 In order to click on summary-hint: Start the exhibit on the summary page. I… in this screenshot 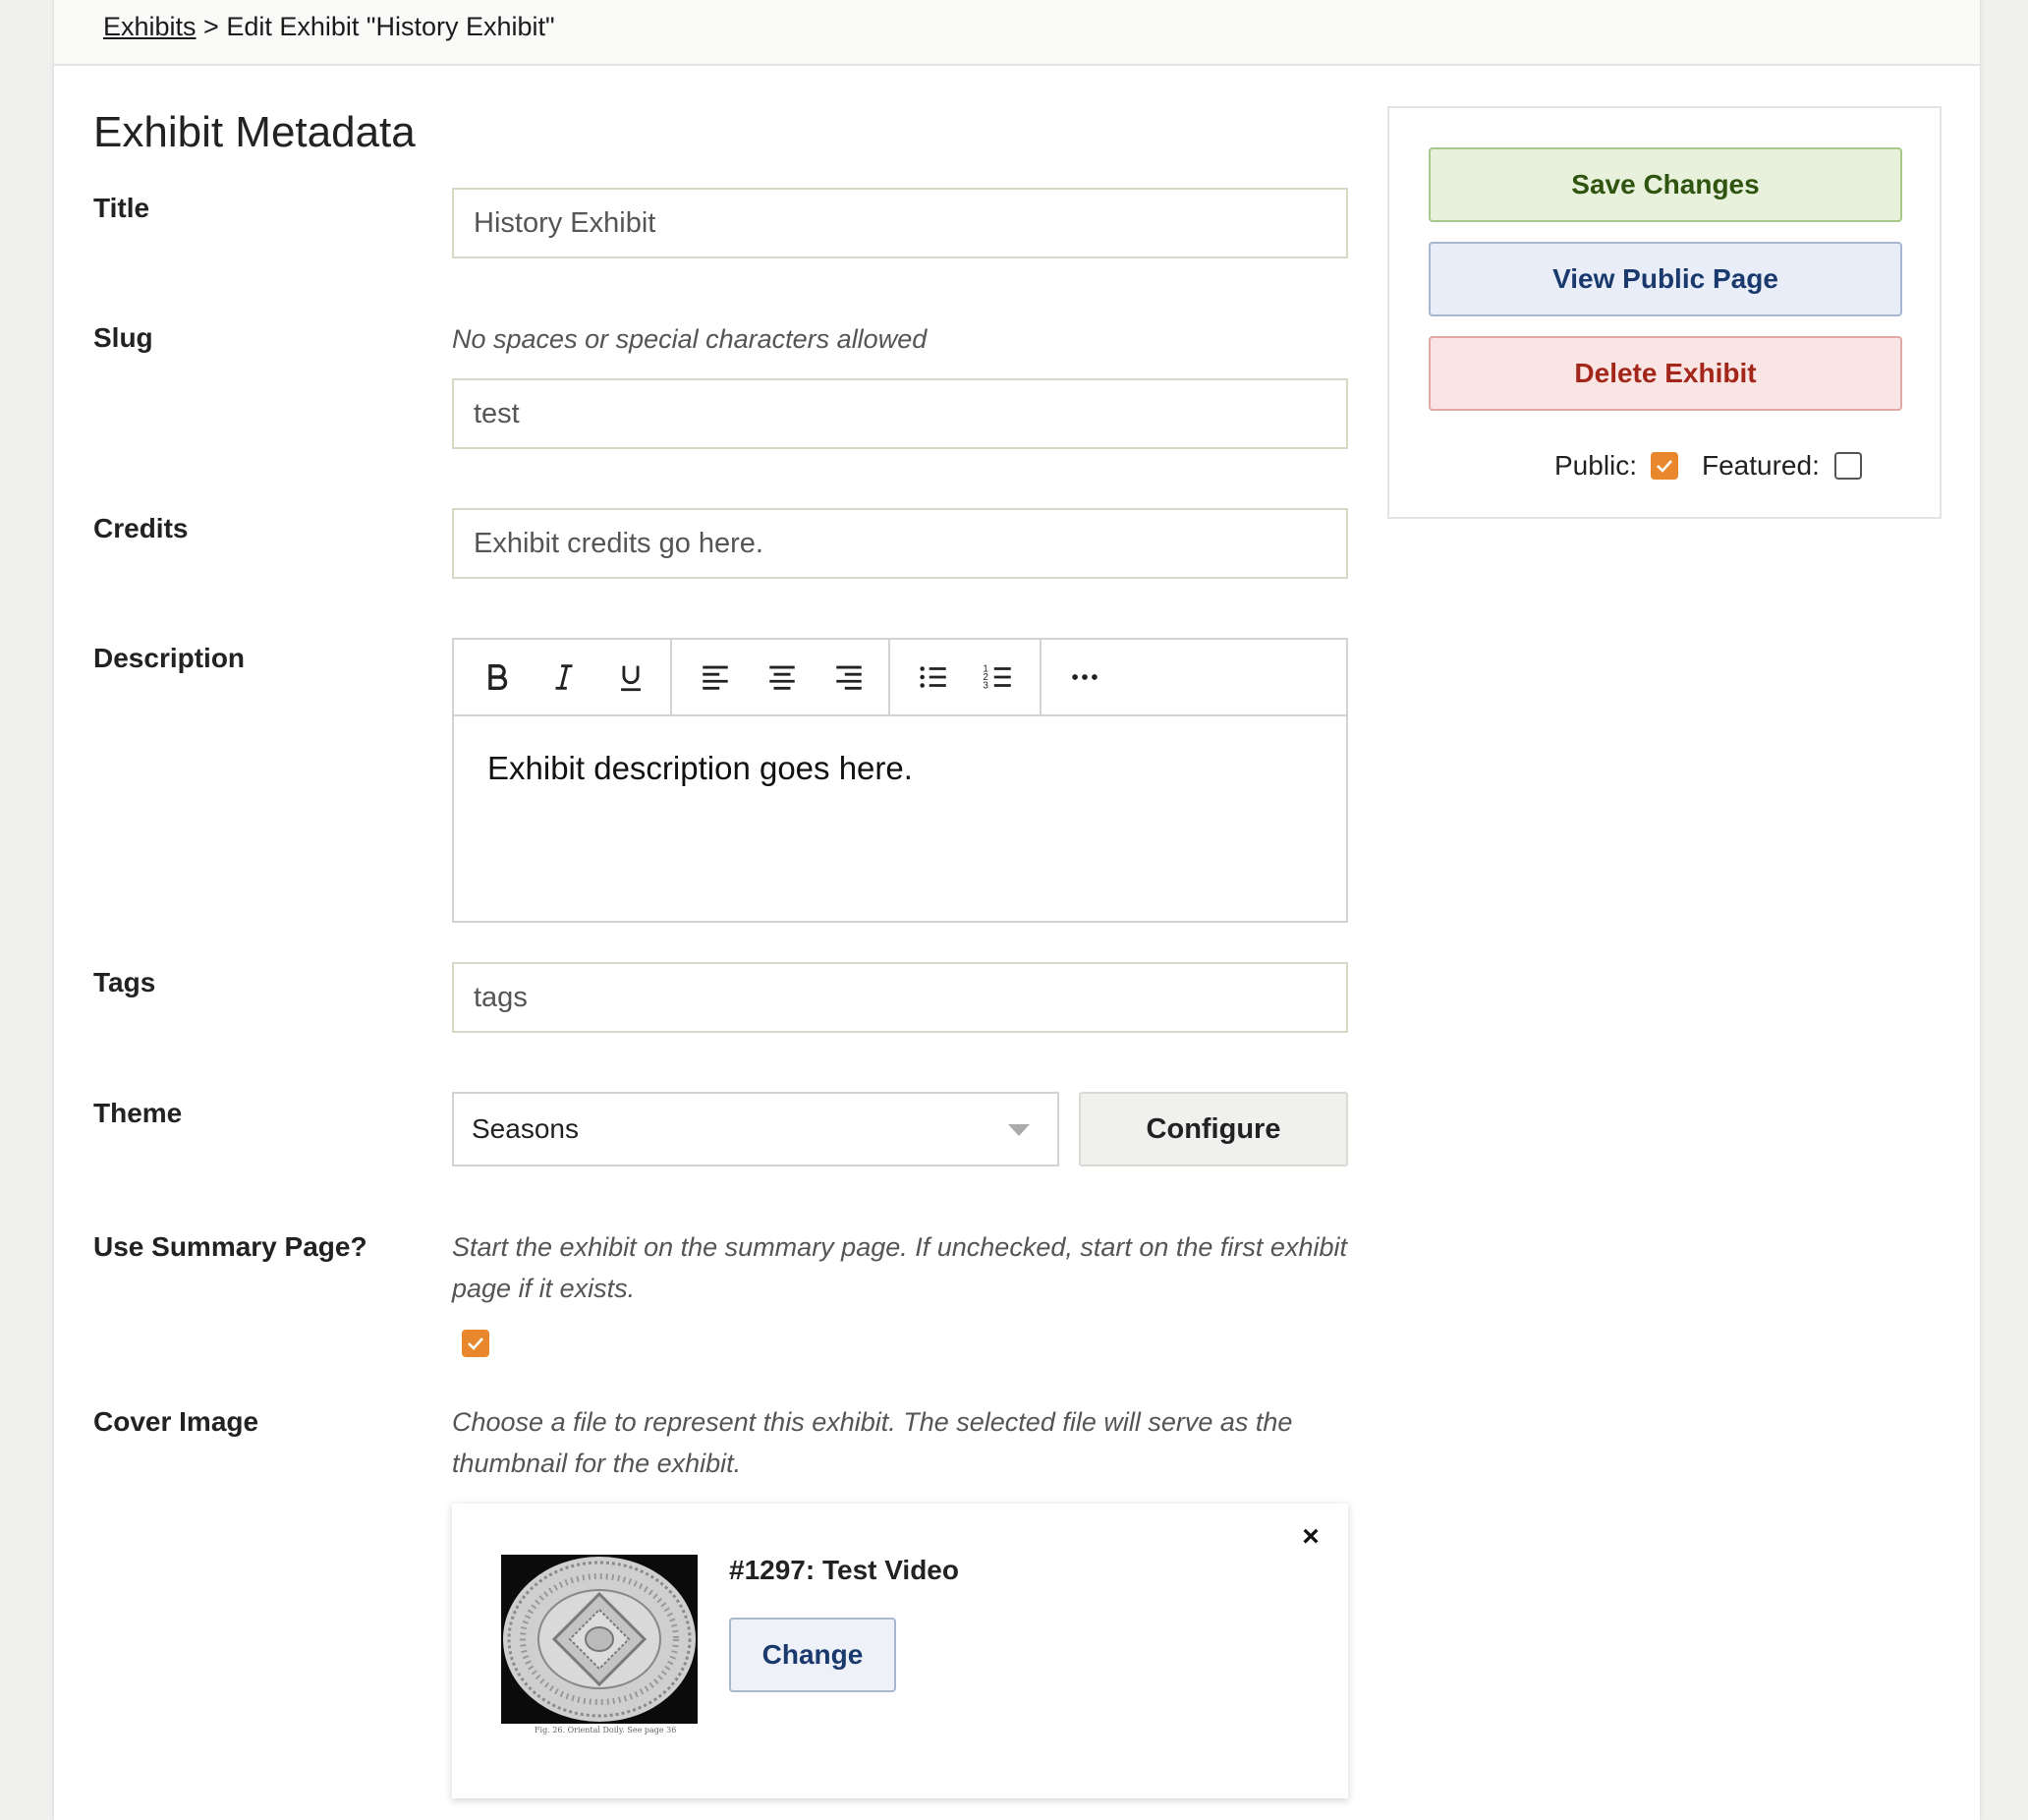, I will do `click(899, 1267)`.